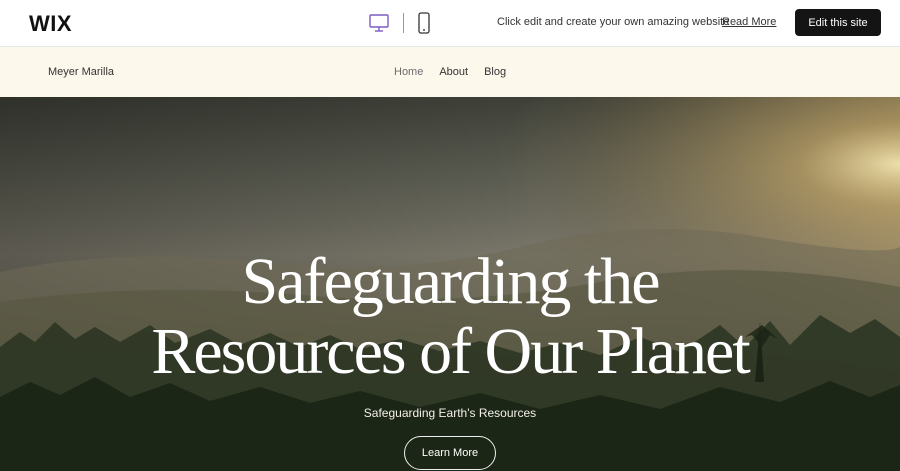 The image size is (900, 471). I want to click on hero-subtitle: Safeguarding Earth's Resources, so click(450, 413).